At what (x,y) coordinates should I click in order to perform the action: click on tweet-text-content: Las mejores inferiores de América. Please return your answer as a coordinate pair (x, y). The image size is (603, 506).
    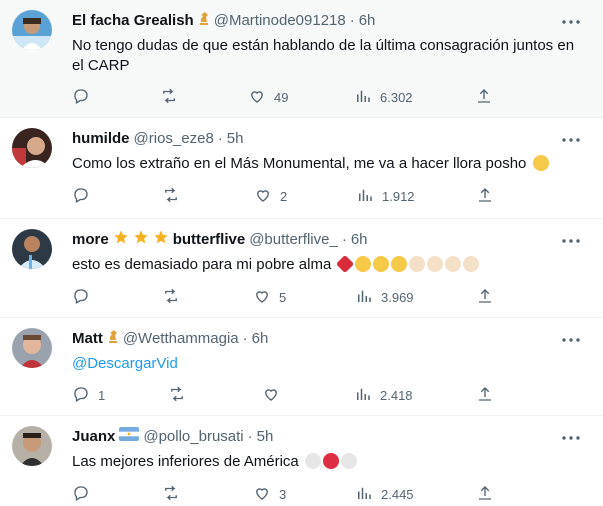
    Looking at the image, I should click on (185, 461).